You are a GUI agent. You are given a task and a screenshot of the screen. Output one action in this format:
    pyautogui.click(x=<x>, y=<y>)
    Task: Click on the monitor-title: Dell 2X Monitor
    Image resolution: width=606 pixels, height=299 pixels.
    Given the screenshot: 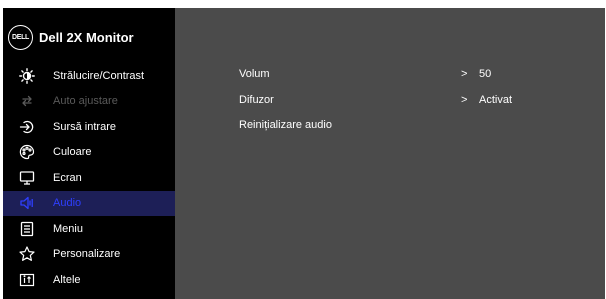 What is the action you would take?
    pyautogui.click(x=86, y=37)
    